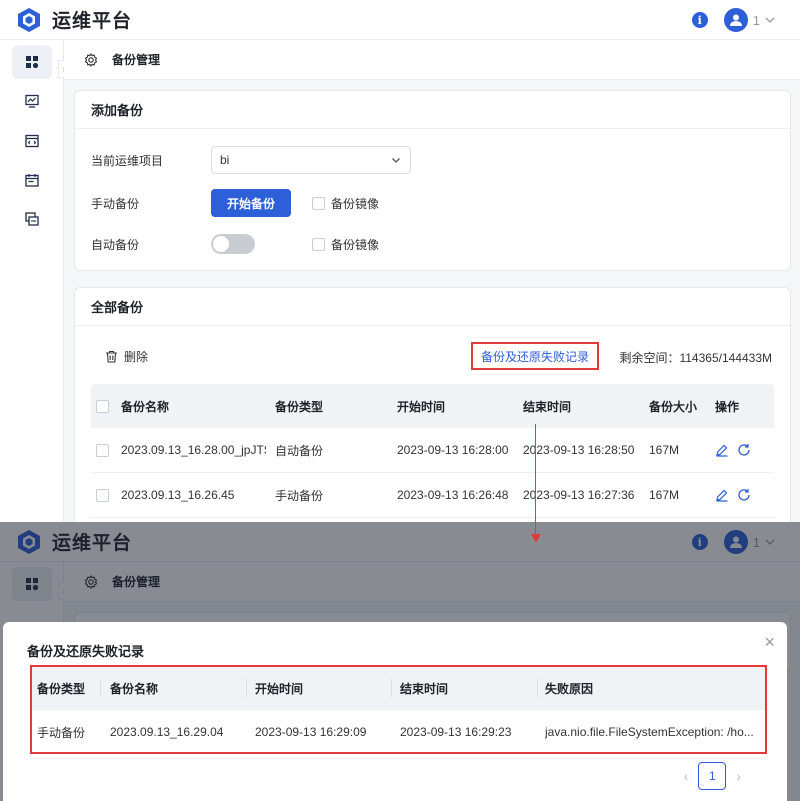  Describe the element at coordinates (686, 776) in the screenshot. I see `prev-page-icon: ‹` at that location.